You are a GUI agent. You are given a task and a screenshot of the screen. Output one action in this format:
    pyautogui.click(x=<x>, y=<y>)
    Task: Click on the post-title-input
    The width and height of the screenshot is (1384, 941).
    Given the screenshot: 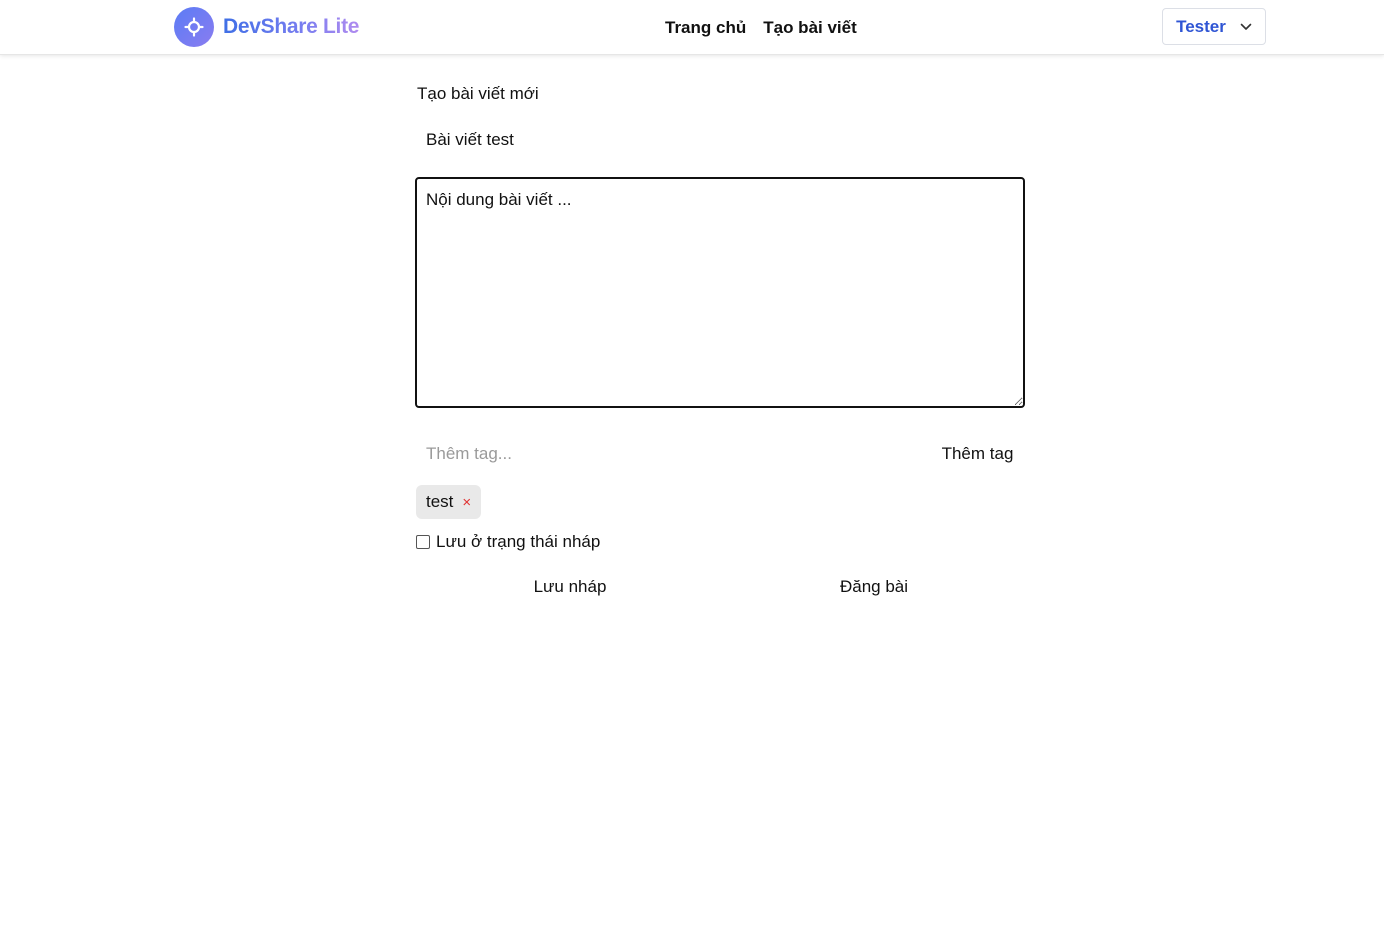 What is the action you would take?
    pyautogui.click(x=720, y=140)
    